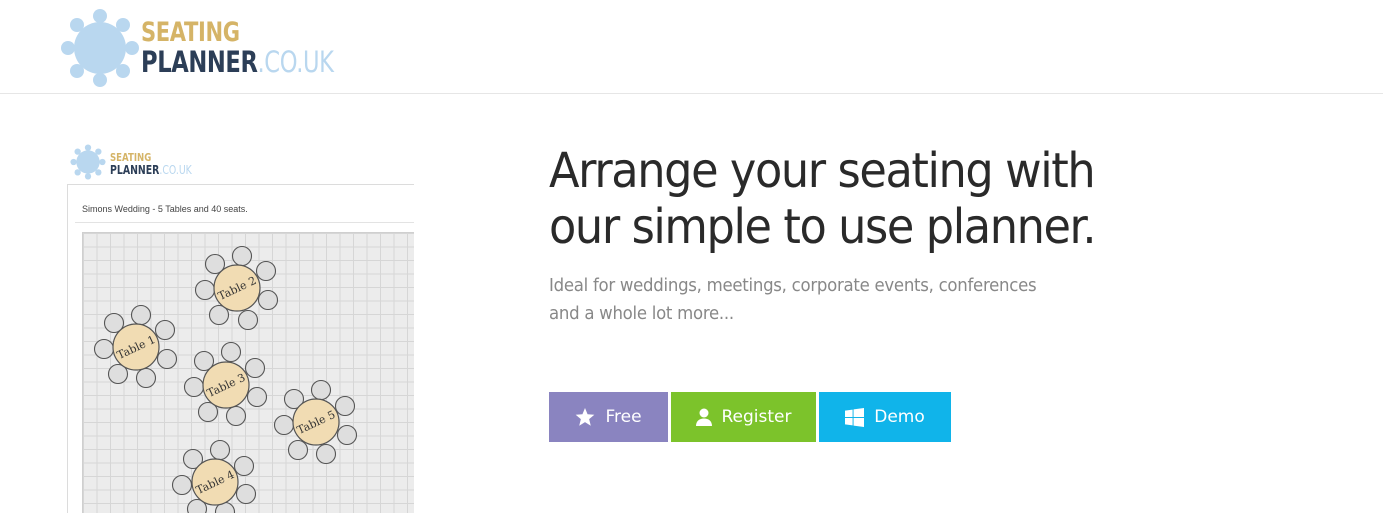  What do you see at coordinates (199, 62) in the screenshot?
I see `logo-word-planner-text: PLANNER` at bounding box center [199, 62].